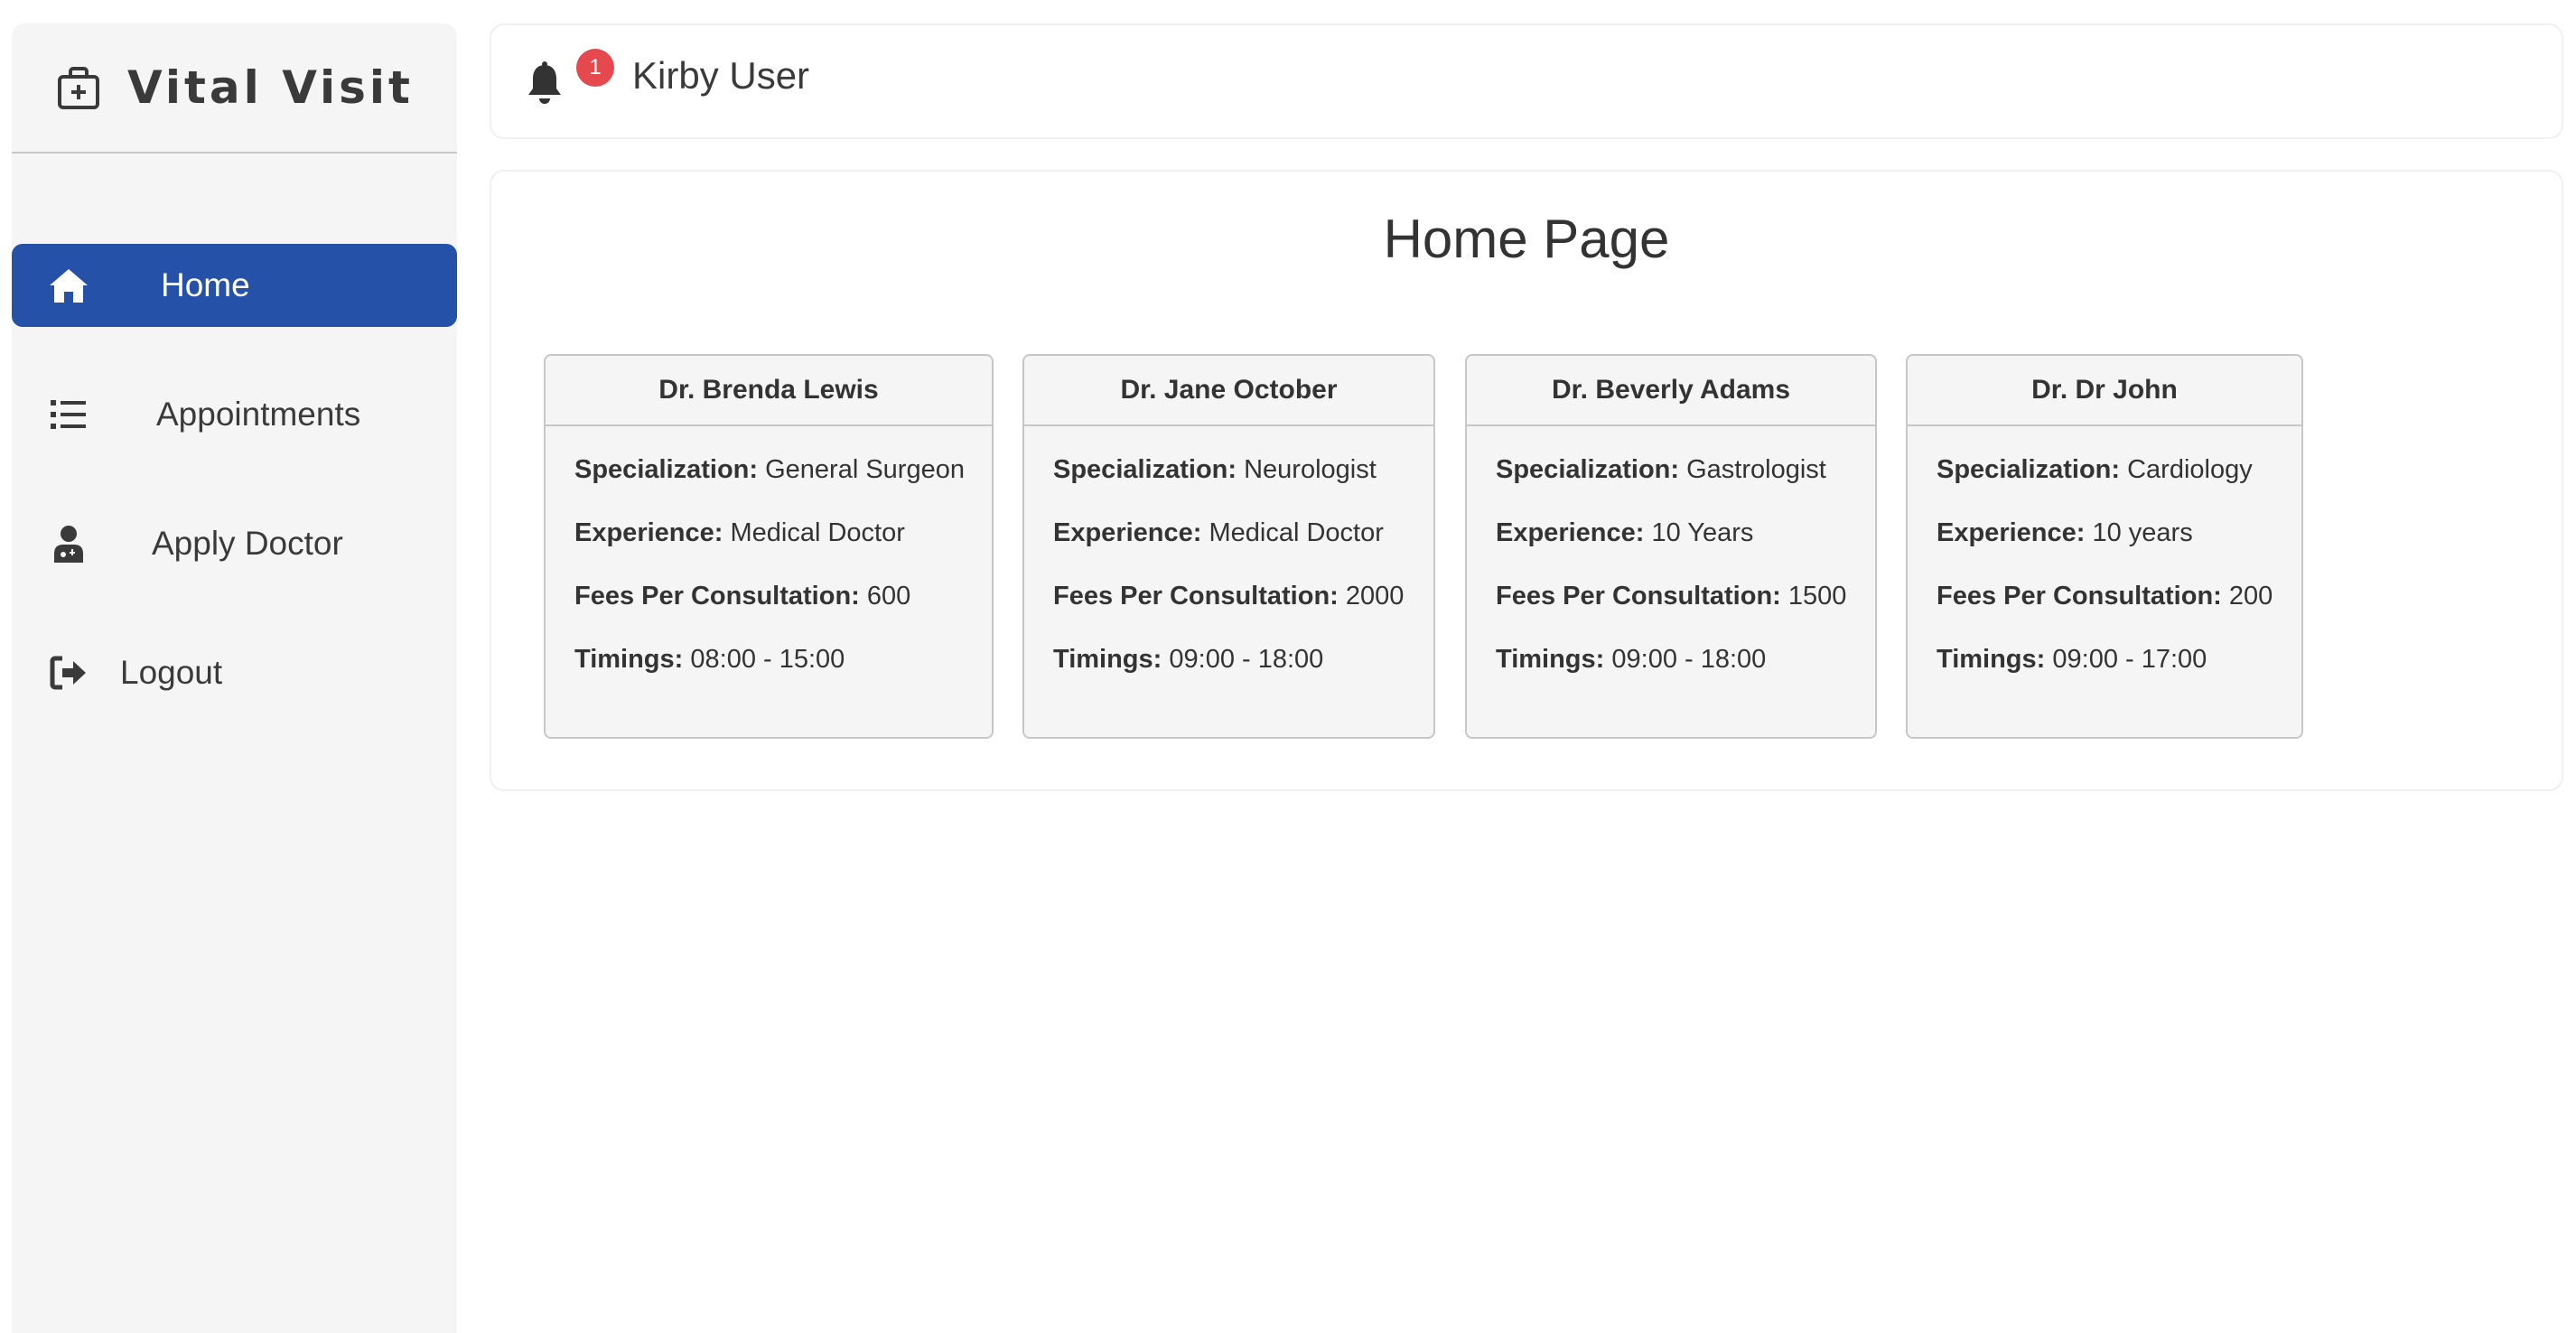  I want to click on fees-row: Fees Per Consultation: 2000, so click(1243, 609).